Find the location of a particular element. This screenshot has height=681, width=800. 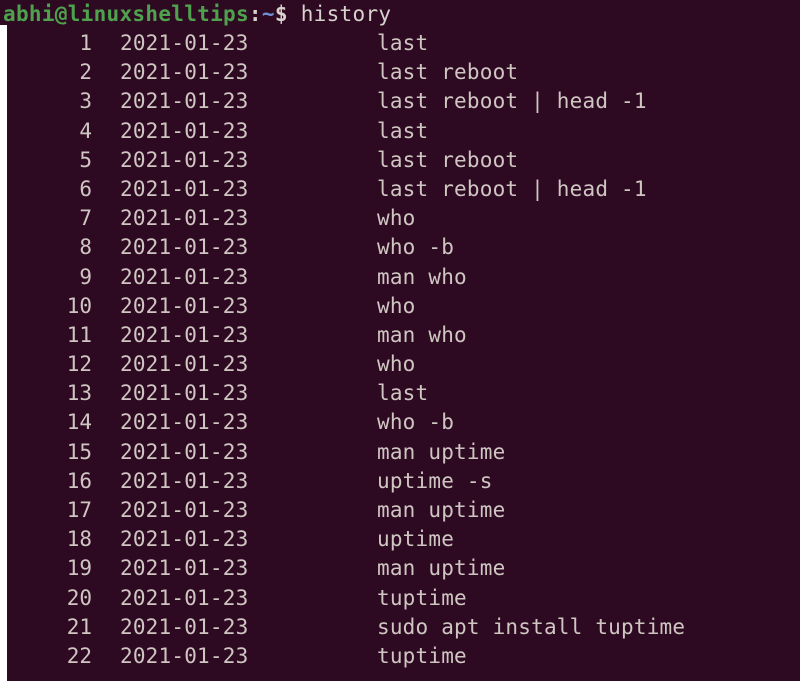

history-entry-index: 9 is located at coordinates (85, 276).